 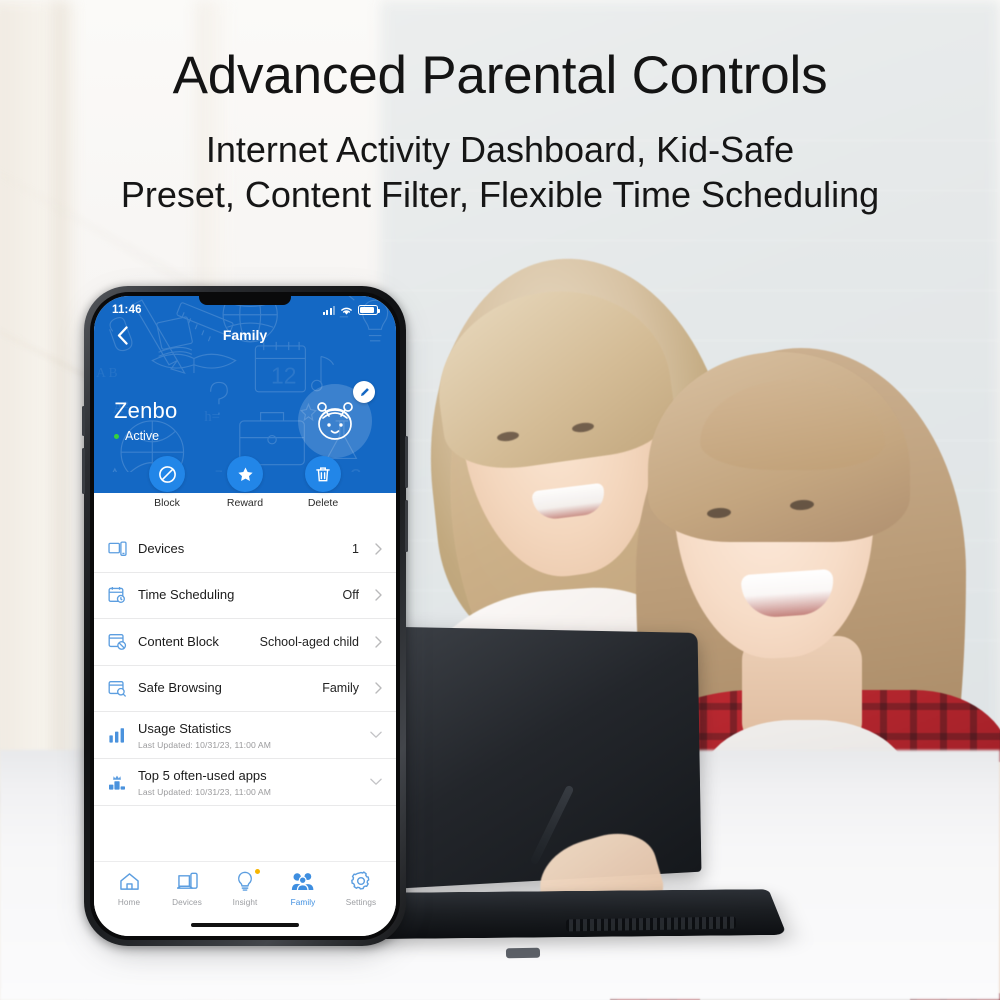 I want to click on child-avatar-icon, so click(x=335, y=421).